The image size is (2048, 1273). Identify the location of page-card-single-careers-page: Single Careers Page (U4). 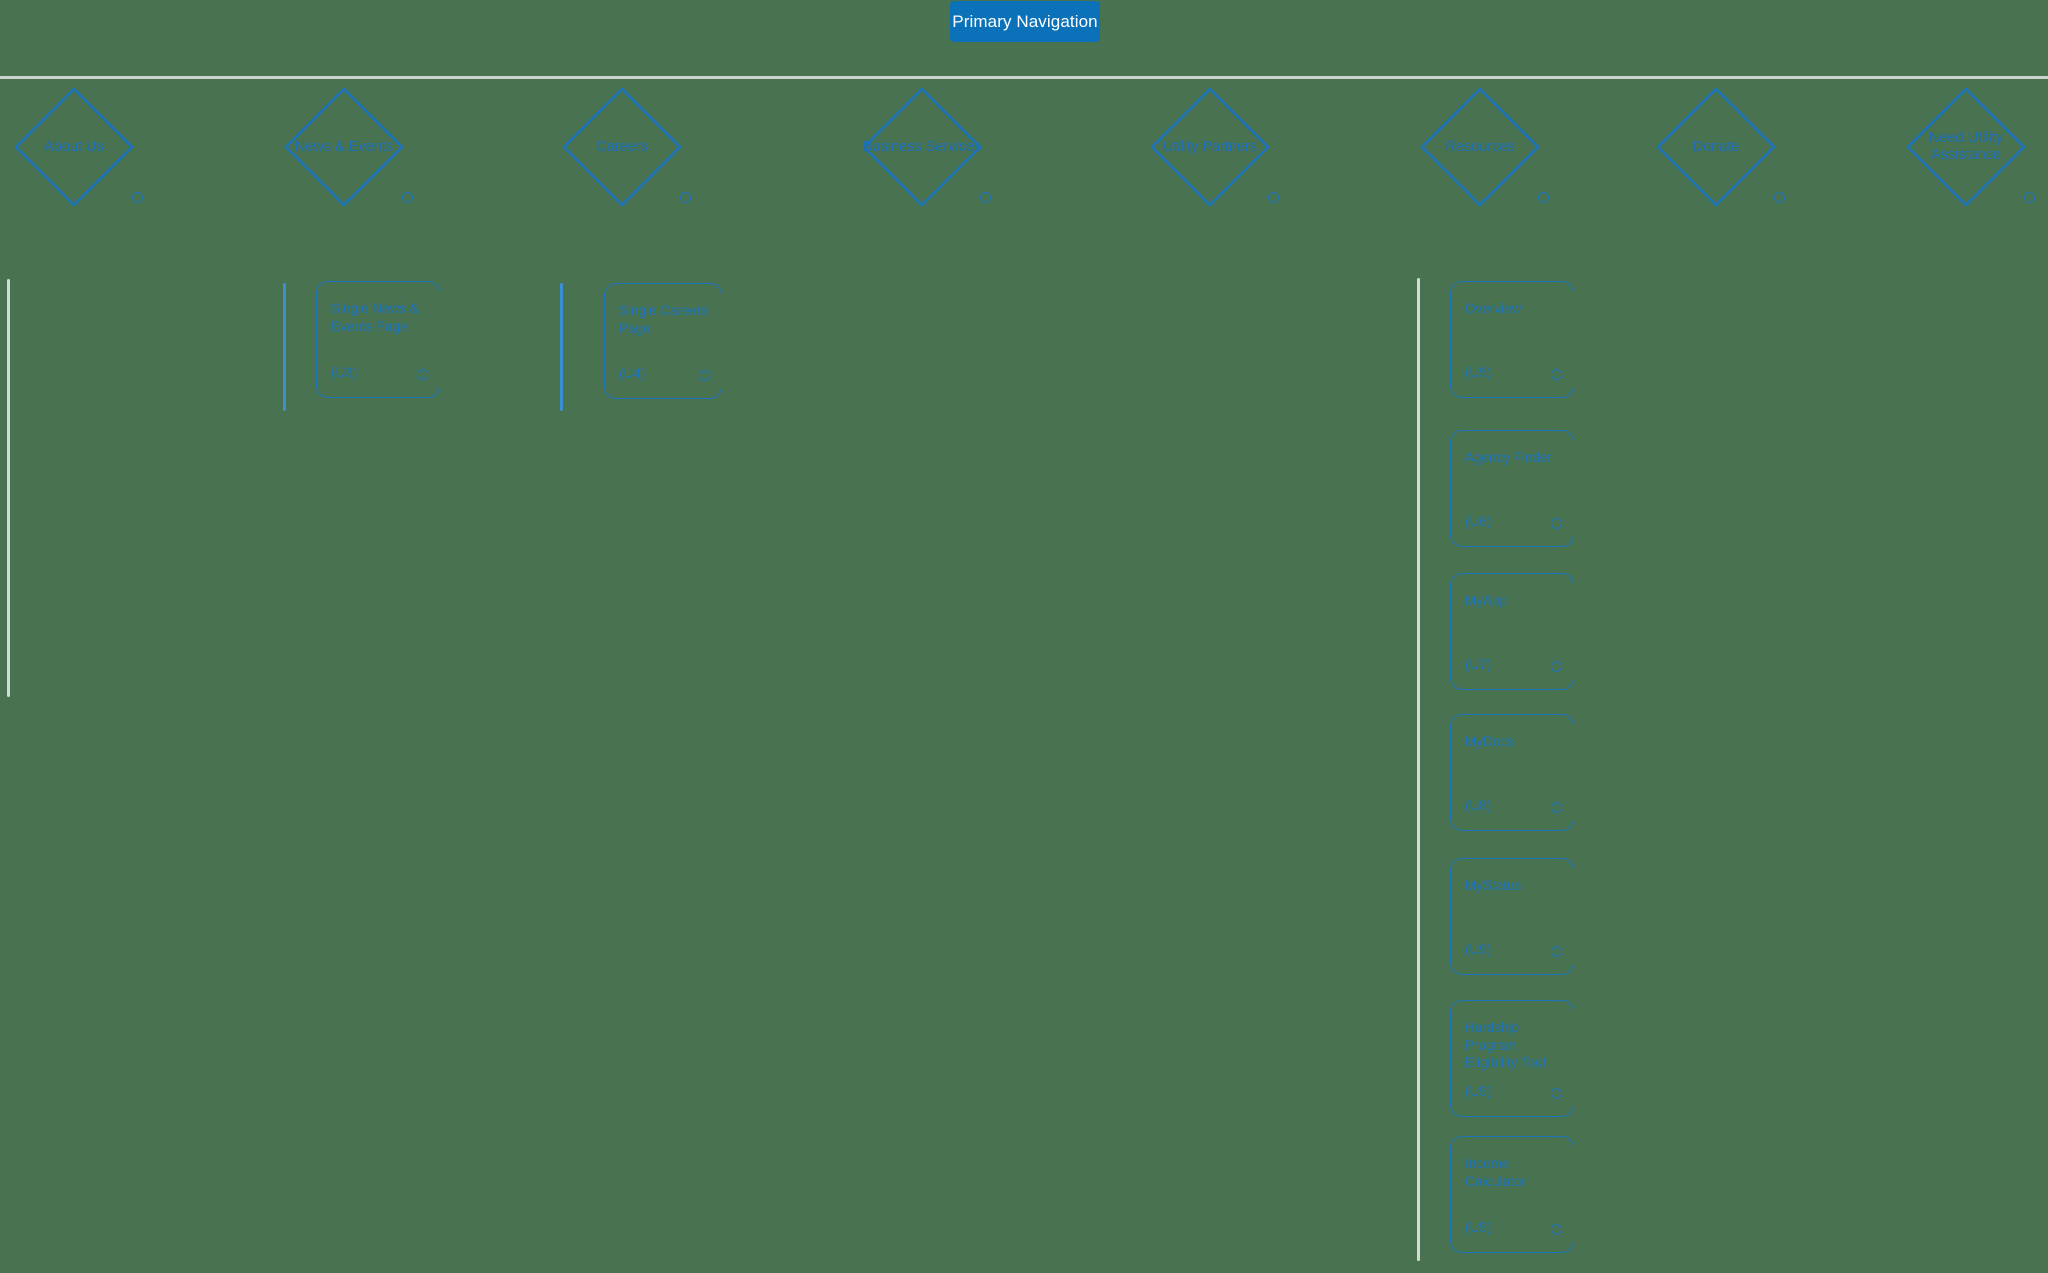
(663, 341).